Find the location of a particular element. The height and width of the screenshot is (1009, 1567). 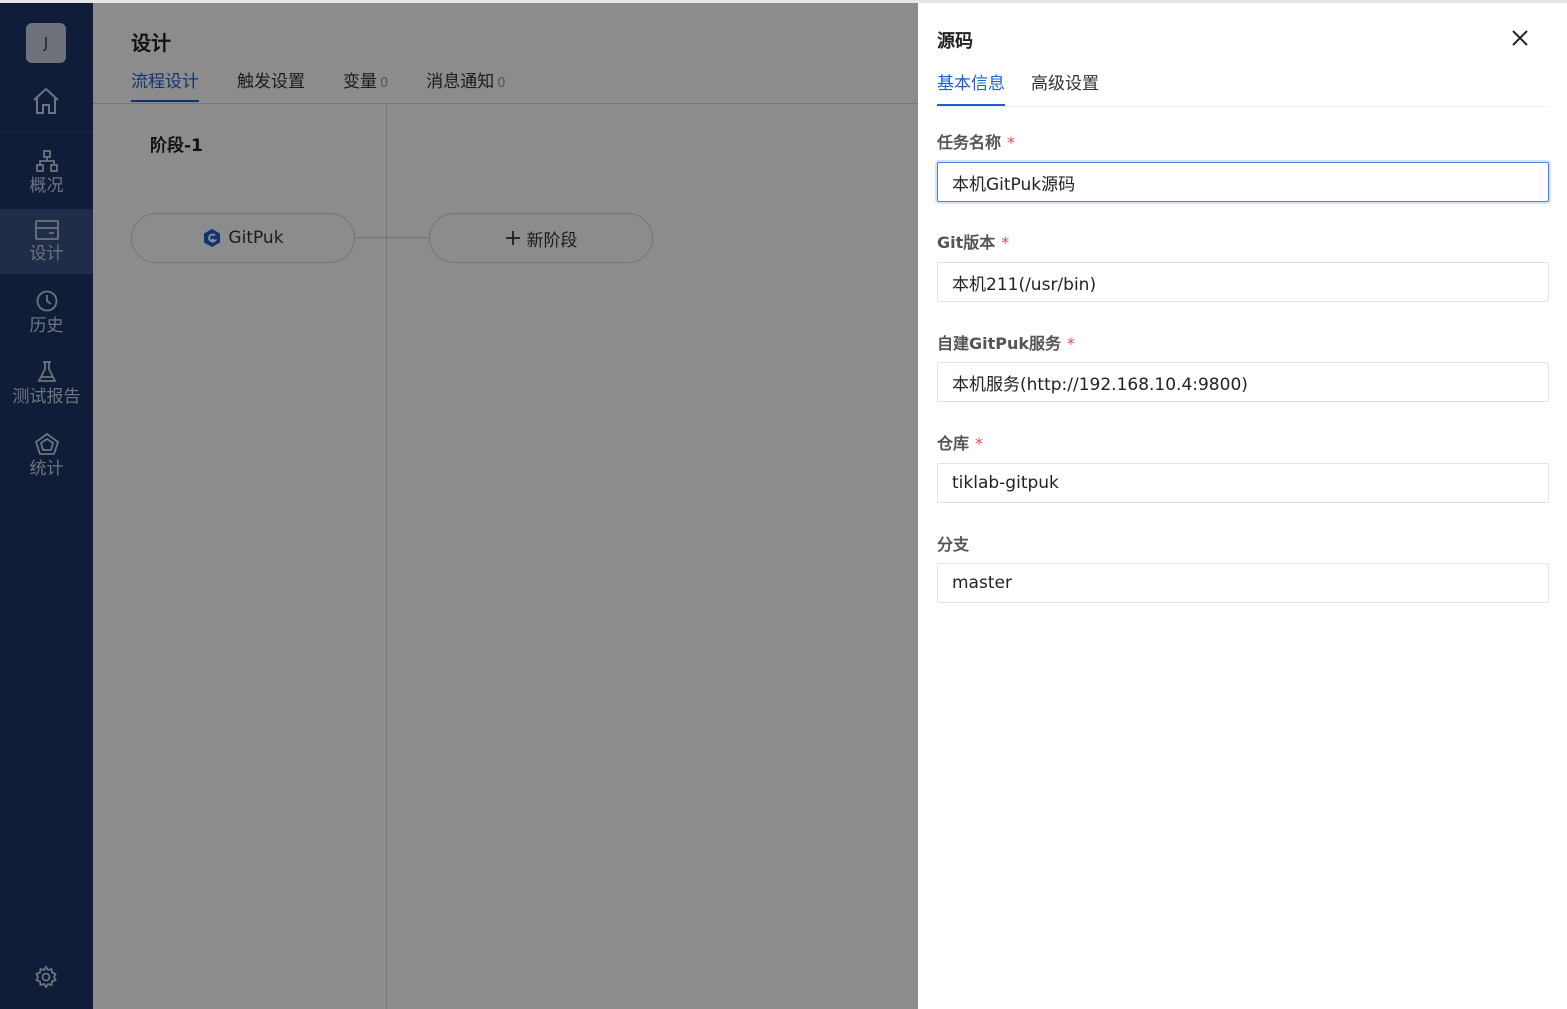

task-name-label: 任务名称 * is located at coordinates (976, 142).